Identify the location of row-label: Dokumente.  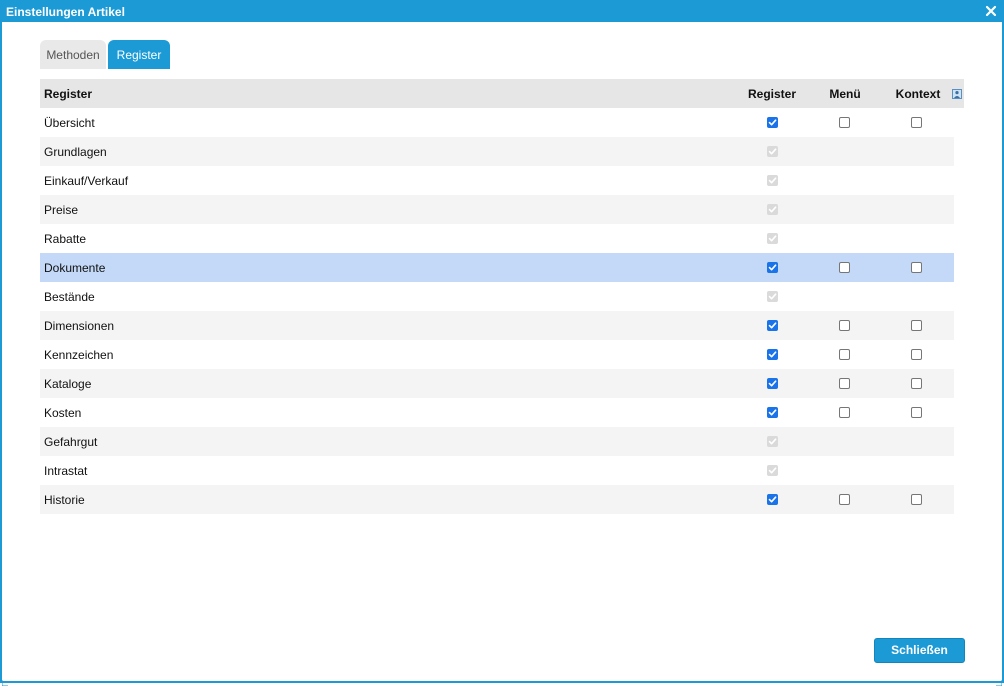
(75, 268).